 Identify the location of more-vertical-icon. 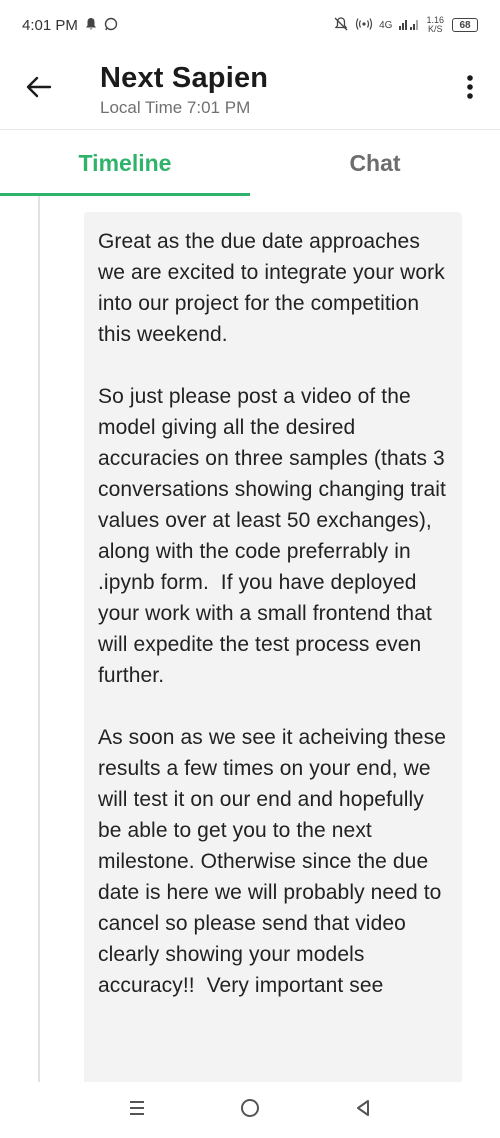
(470, 89).